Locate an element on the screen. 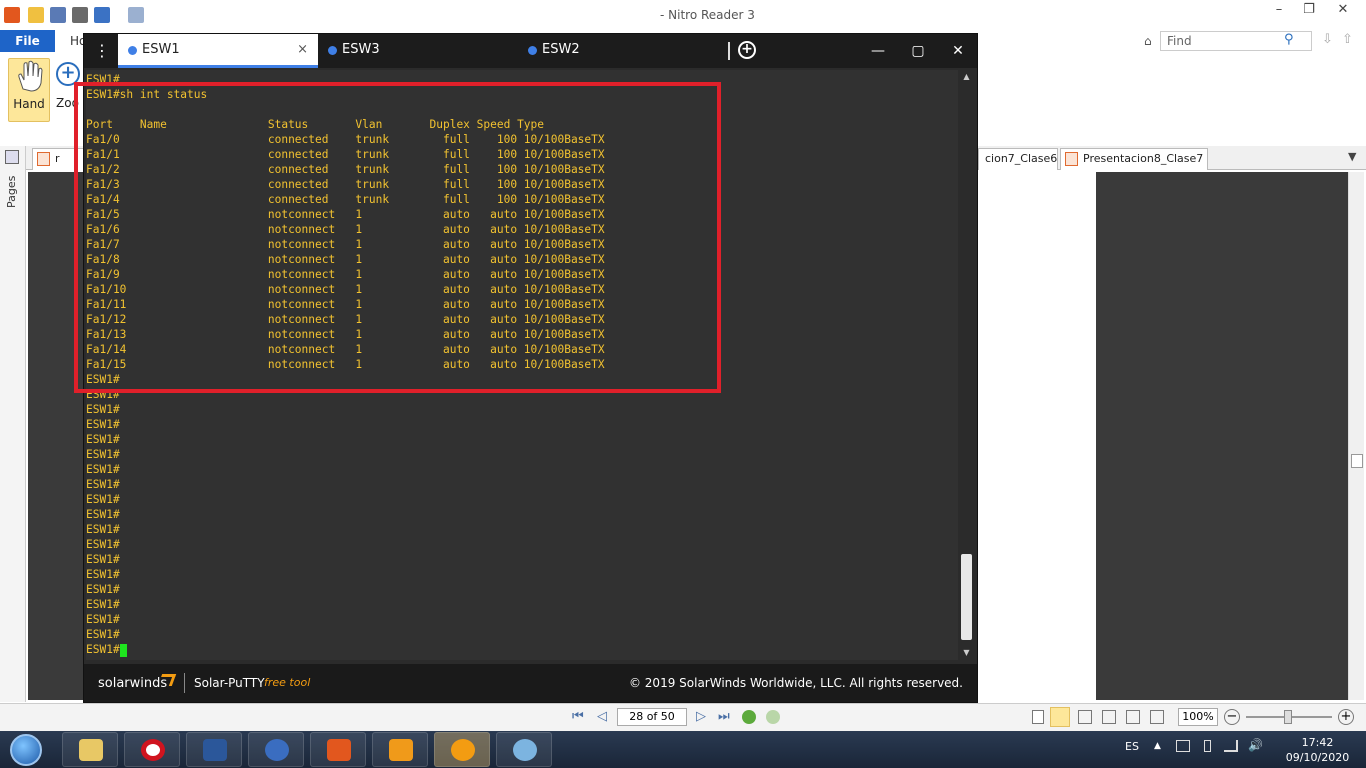  app-icon is located at coordinates (277, 750).